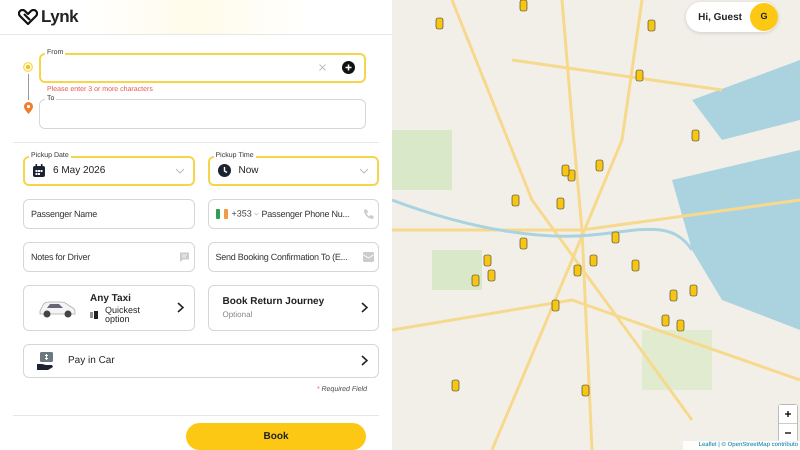 The height and width of the screenshot is (450, 800). What do you see at coordinates (224, 170) in the screenshot?
I see `clock-icon` at bounding box center [224, 170].